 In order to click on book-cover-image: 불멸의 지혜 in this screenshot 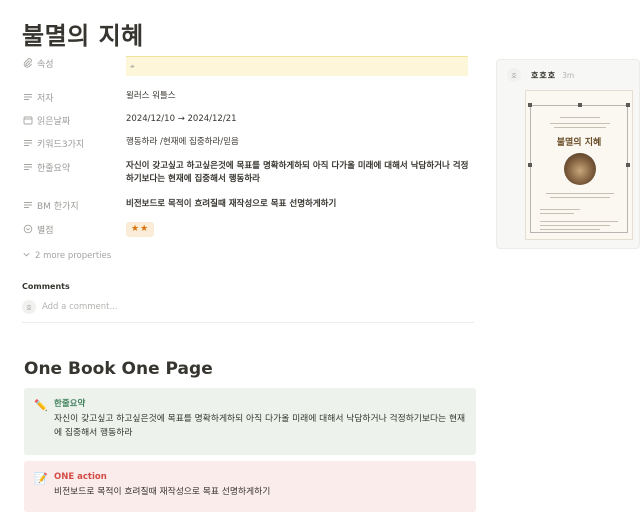, I will do `click(579, 165)`.